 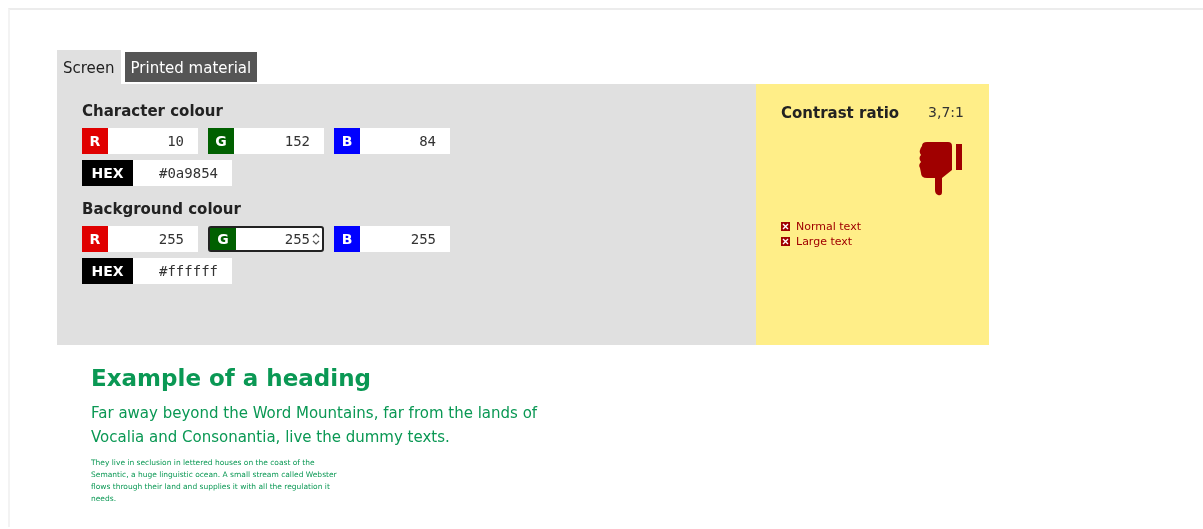 I want to click on channel-field: G 255, so click(x=266, y=239).